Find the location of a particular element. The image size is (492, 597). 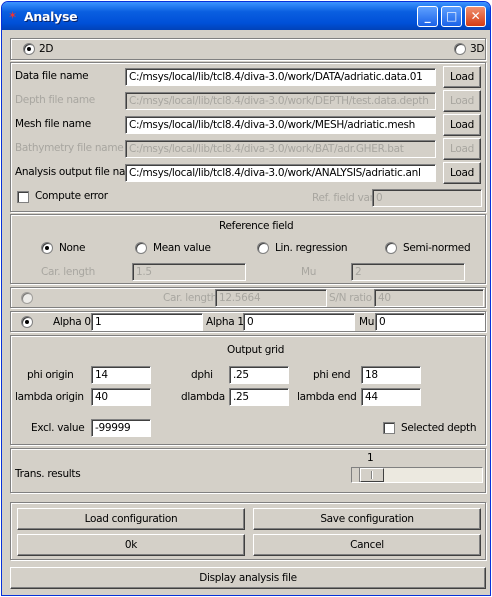

ok-button: 0k is located at coordinates (131, 545).